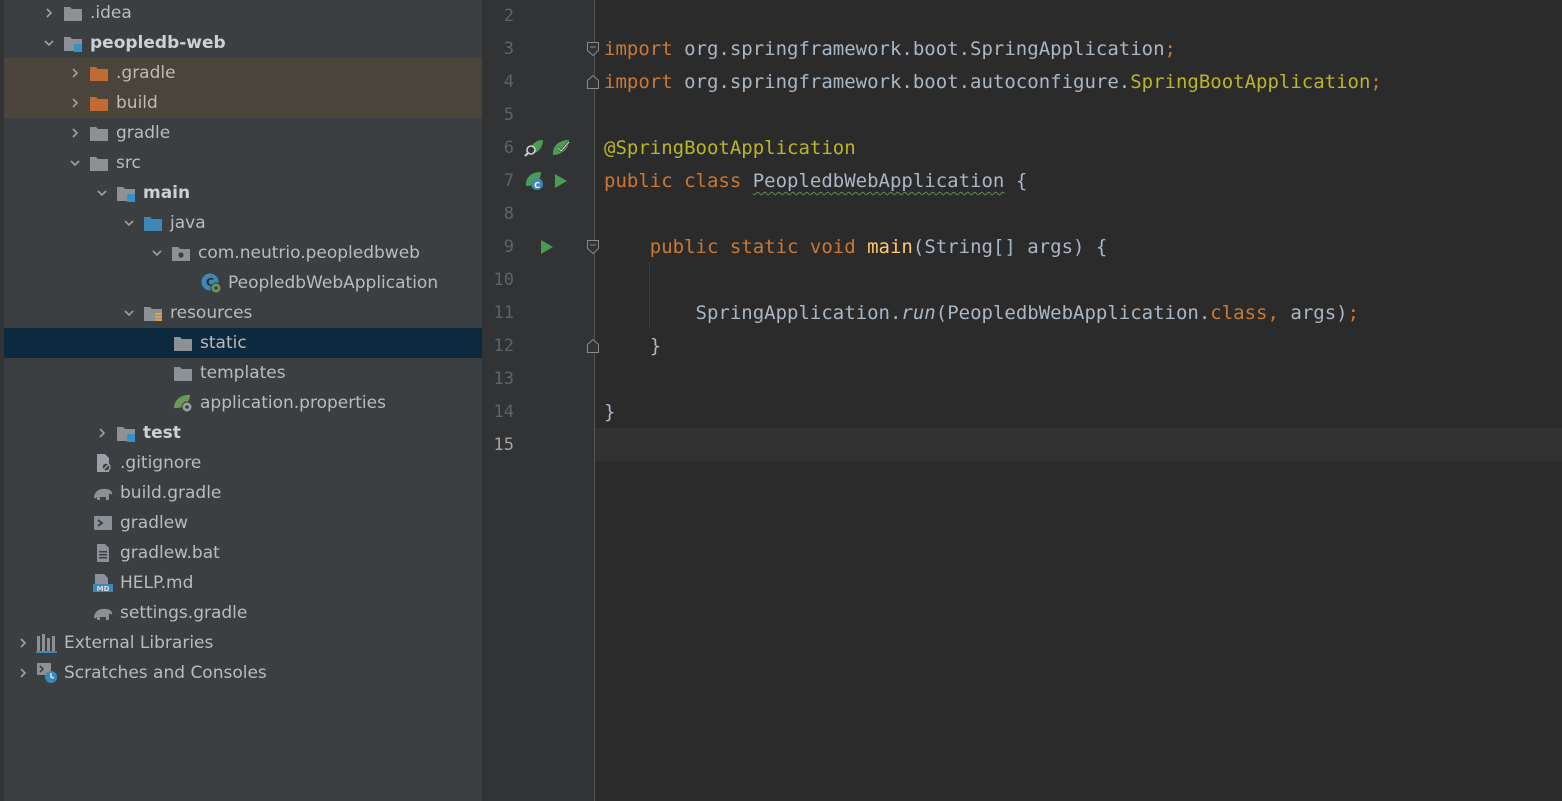 The width and height of the screenshot is (1562, 801). What do you see at coordinates (161, 463) in the screenshot?
I see `tree-item-label: .gitignore` at bounding box center [161, 463].